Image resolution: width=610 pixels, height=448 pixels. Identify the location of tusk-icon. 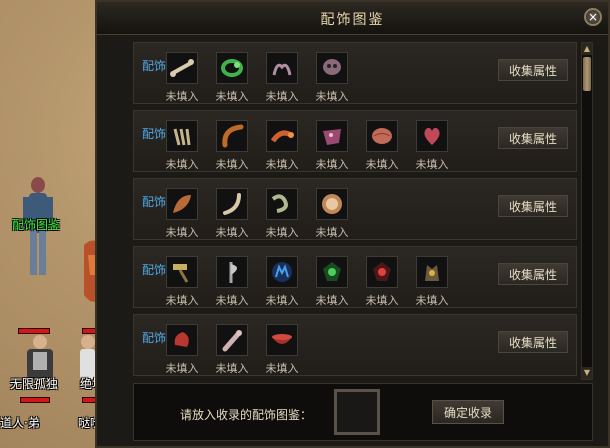
(232, 204).